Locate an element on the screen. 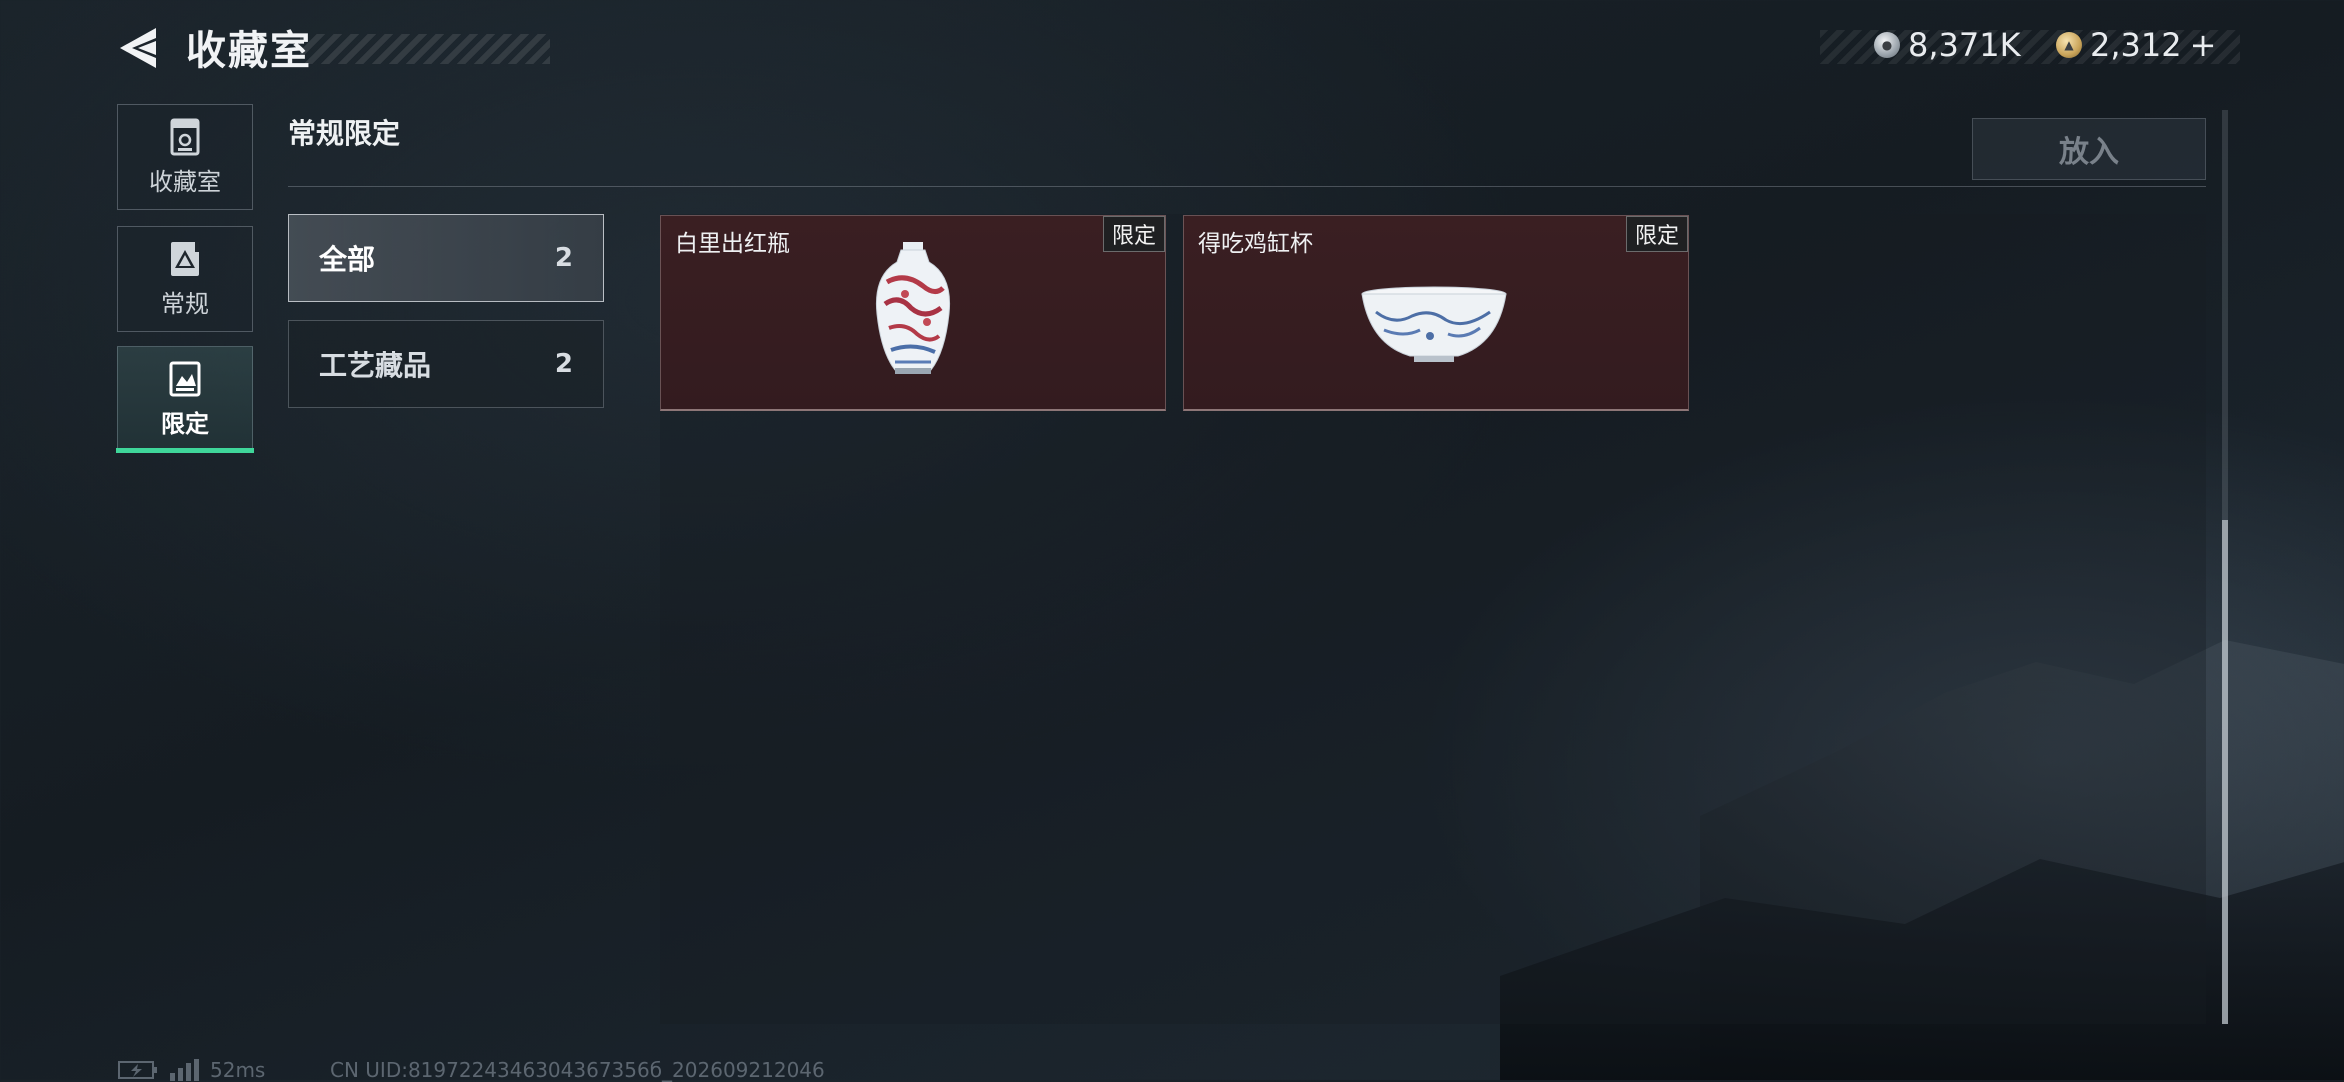 Image resolution: width=2344 pixels, height=1082 pixels. category-craft-collectibles: 工艺藏品 2 is located at coordinates (446, 364).